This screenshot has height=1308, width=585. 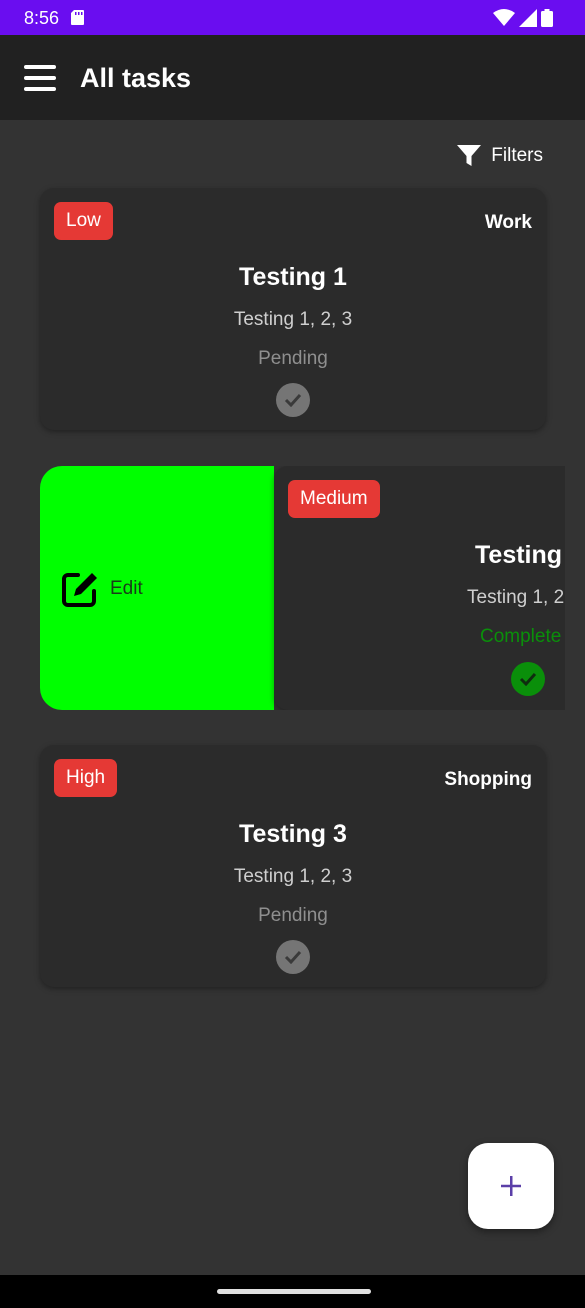 What do you see at coordinates (516, 597) in the screenshot?
I see `task-description: Testing 1, 2` at bounding box center [516, 597].